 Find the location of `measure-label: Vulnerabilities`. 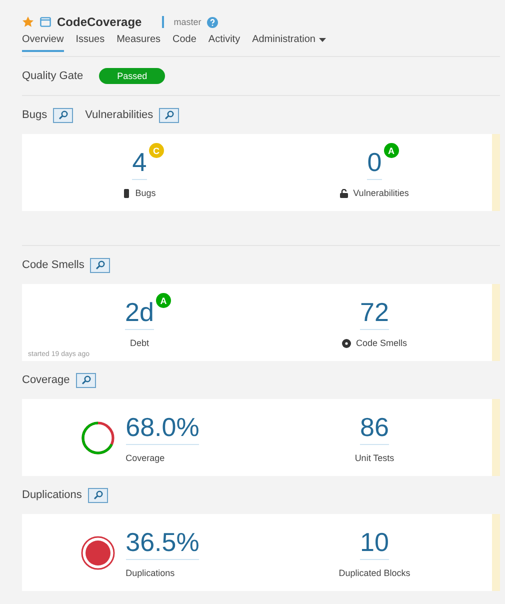

measure-label: Vulnerabilities is located at coordinates (381, 193).